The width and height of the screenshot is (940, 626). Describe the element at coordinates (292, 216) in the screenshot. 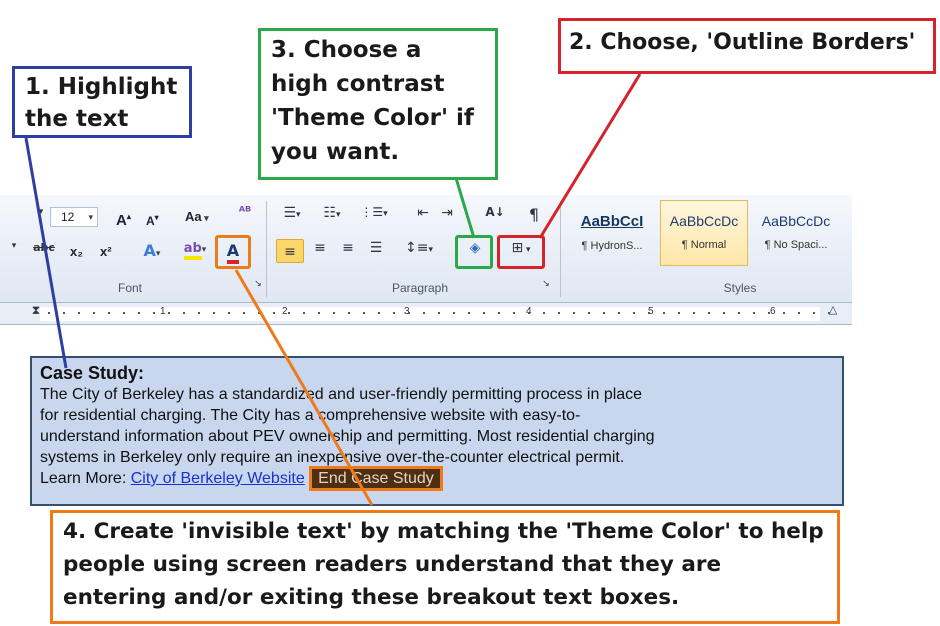

I see `bullets-icon: ☰▾` at that location.